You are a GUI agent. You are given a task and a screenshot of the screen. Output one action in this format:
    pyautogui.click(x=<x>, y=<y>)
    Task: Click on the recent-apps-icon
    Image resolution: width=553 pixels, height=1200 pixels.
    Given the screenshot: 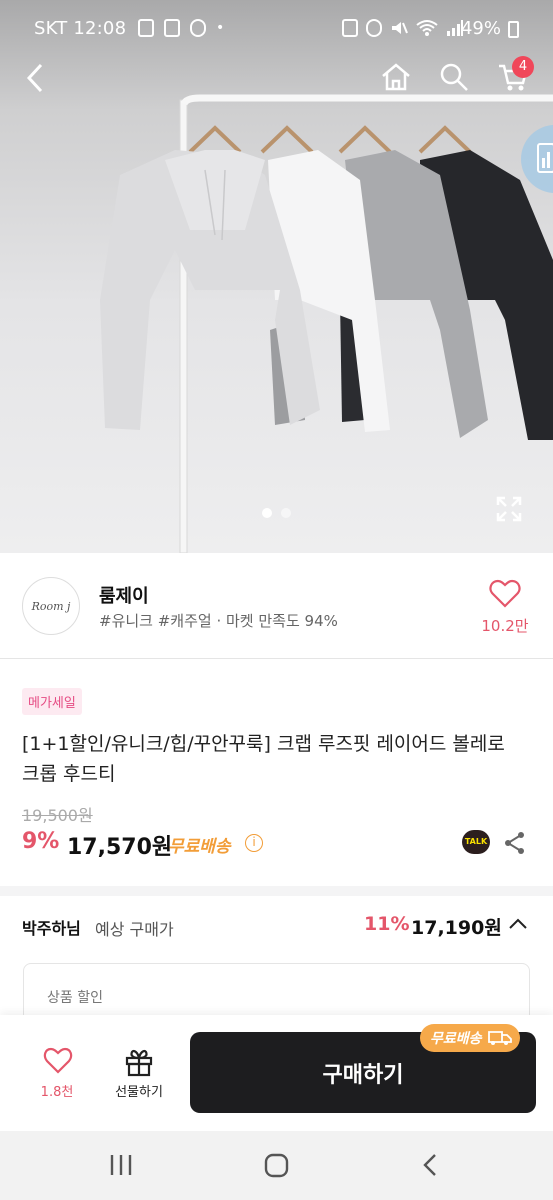 What is the action you would take?
    pyautogui.click(x=121, y=1165)
    